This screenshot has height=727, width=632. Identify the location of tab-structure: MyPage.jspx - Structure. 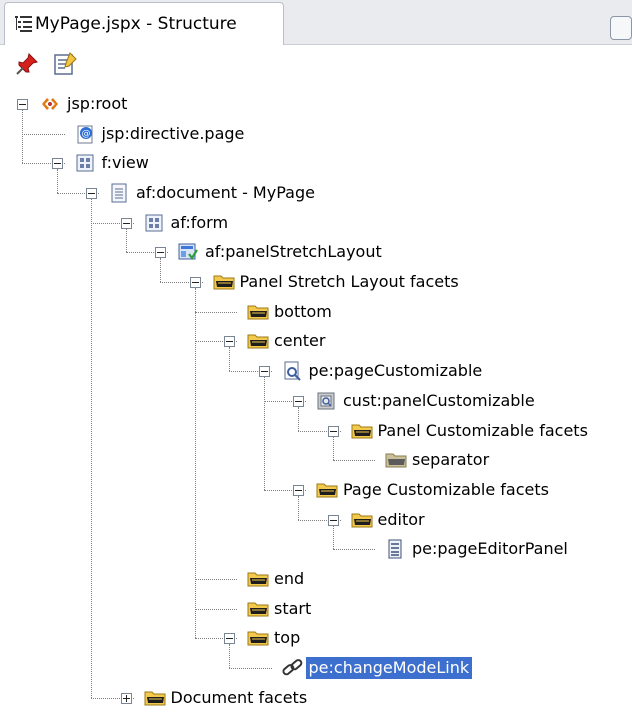
(144, 23).